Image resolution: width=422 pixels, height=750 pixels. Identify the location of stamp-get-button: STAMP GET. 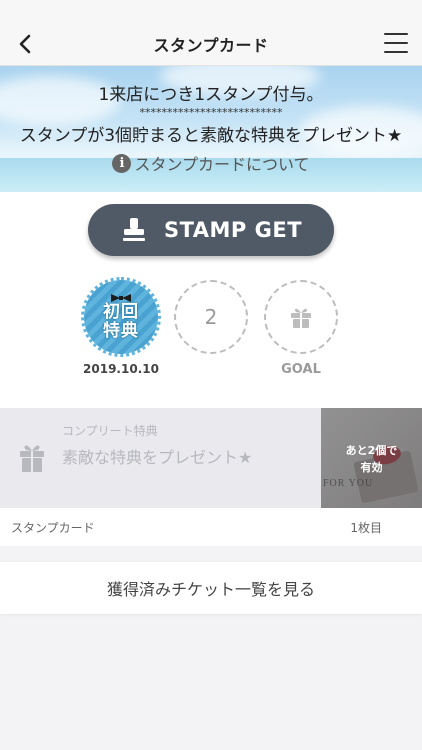
(211, 230).